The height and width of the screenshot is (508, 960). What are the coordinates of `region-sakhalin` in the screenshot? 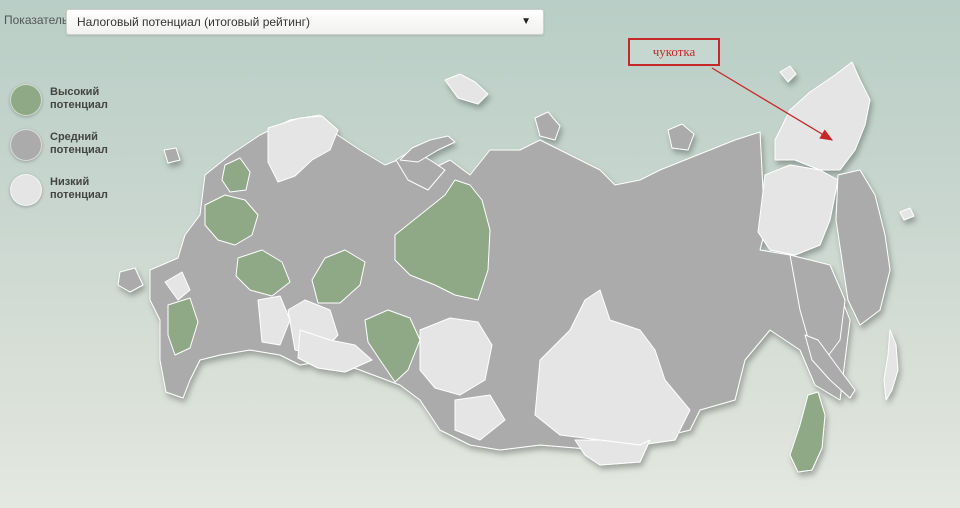 It's located at (807, 432).